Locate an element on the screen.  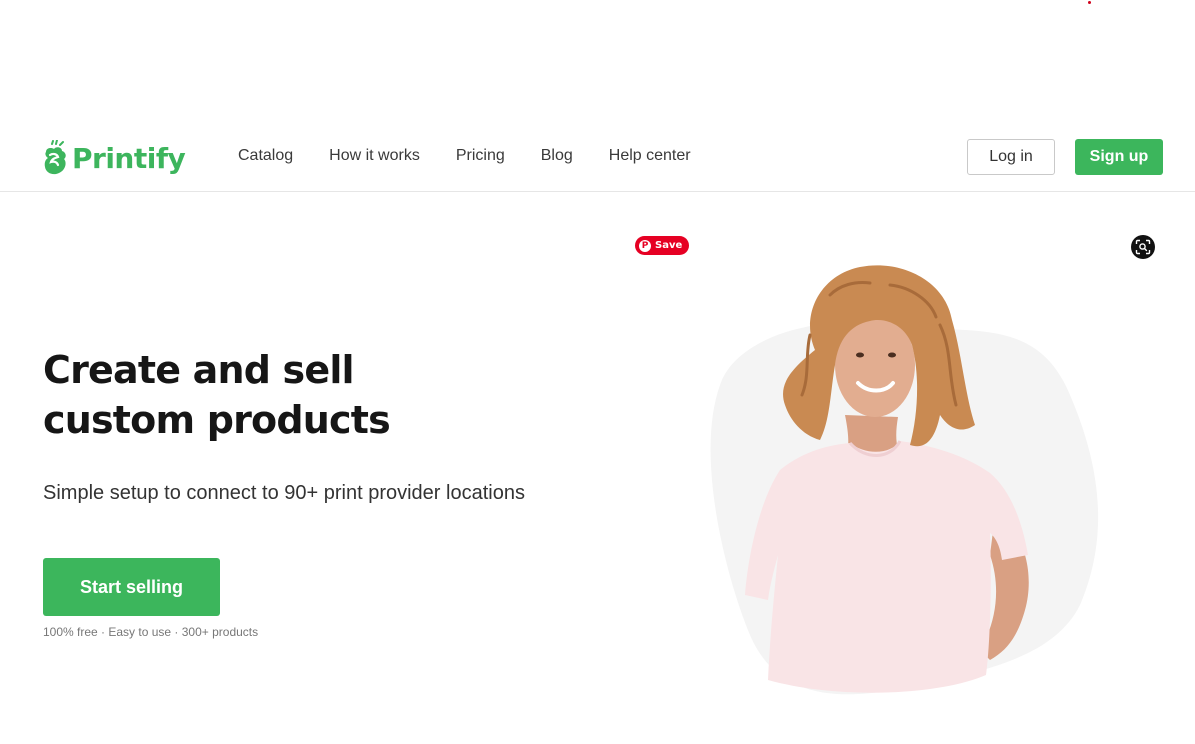
printify-logo: Printify is located at coordinates (114, 158).